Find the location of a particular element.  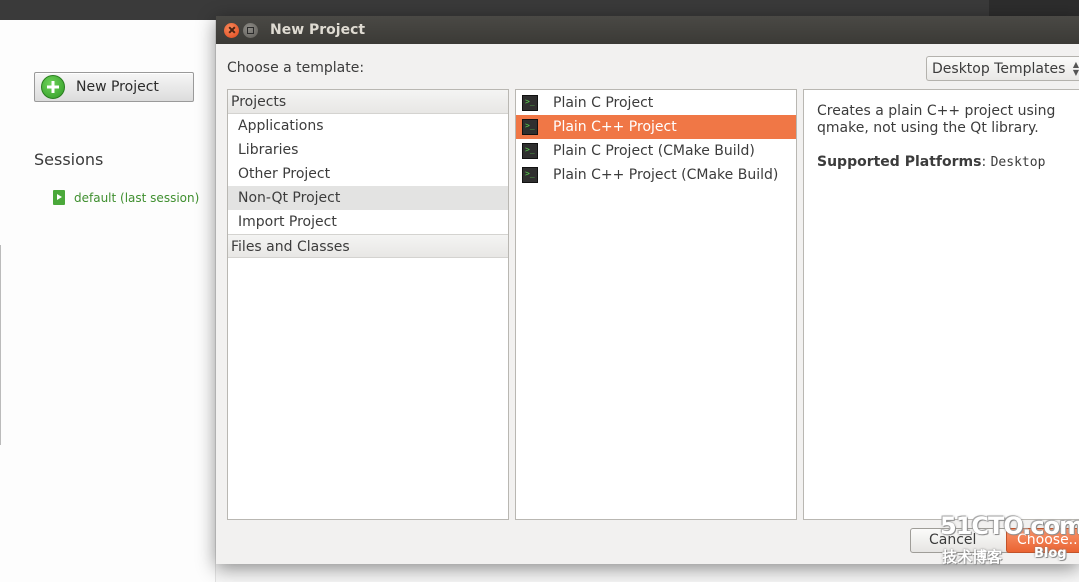

supported-platforms: Supported Platforms: Desktop is located at coordinates (948, 162).